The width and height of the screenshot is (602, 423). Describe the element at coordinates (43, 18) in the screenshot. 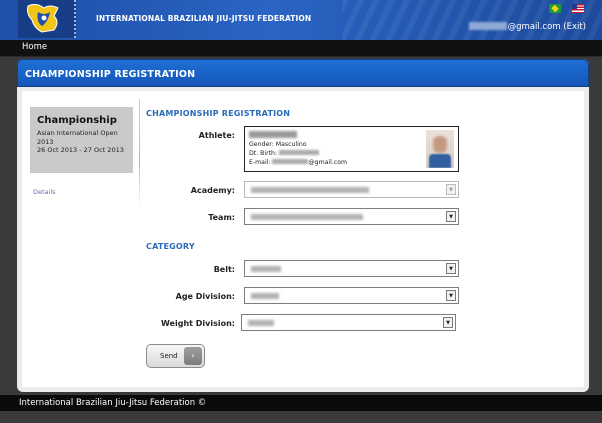

I see `ibjjf-logo-icon` at that location.